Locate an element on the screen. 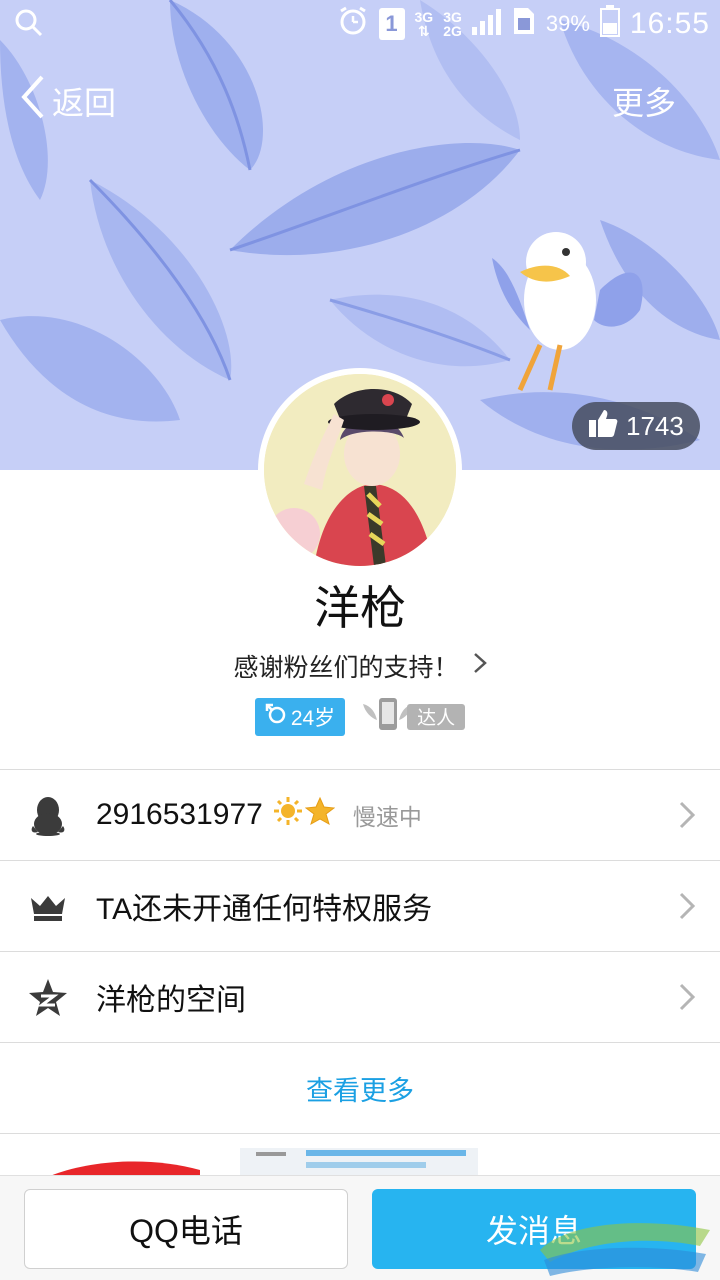 This screenshot has height=1280, width=720. thumbs-up-icon is located at coordinates (603, 426).